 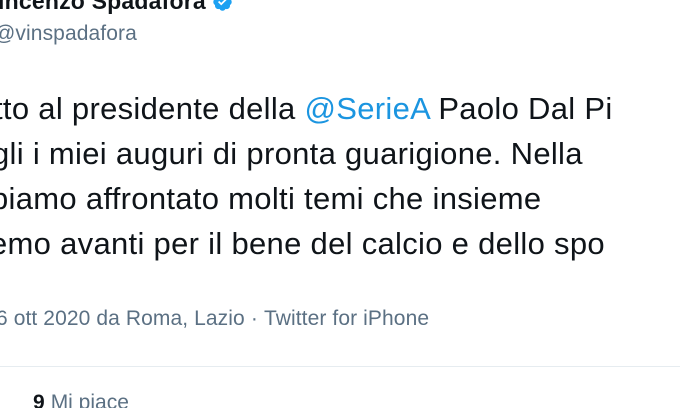 I want to click on display-name-row: incenzo Spadafora, so click(x=116, y=8).